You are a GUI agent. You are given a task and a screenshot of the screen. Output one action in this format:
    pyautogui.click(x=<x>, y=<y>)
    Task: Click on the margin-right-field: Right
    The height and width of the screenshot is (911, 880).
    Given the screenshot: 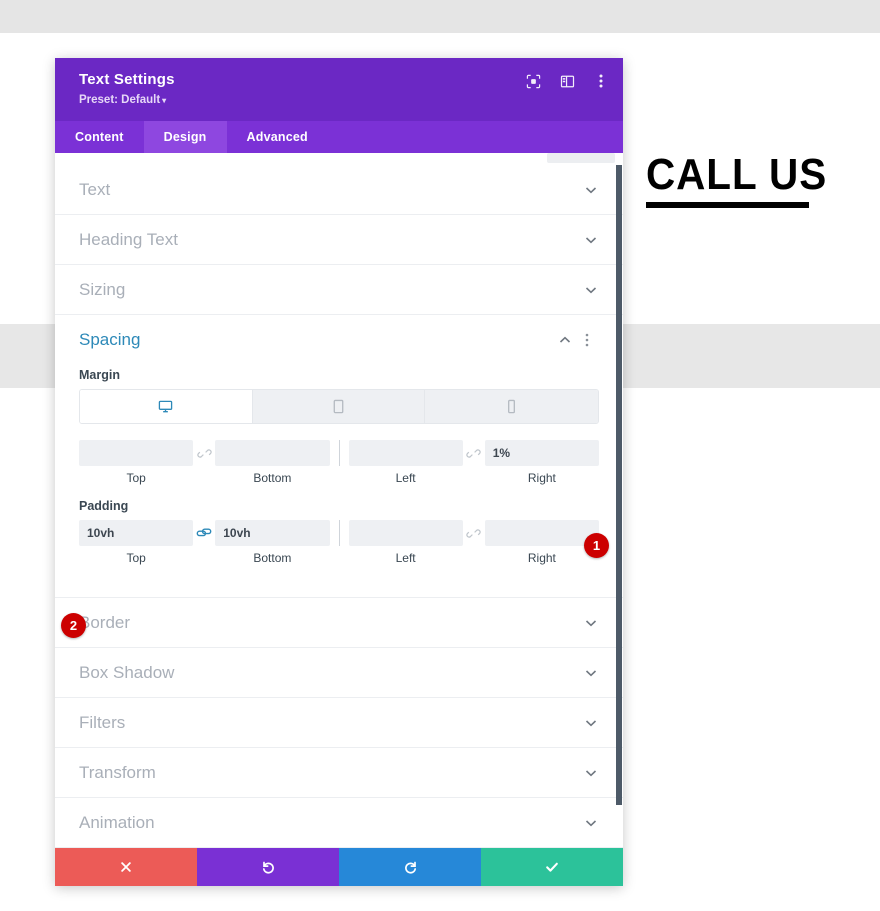 What is the action you would take?
    pyautogui.click(x=541, y=462)
    